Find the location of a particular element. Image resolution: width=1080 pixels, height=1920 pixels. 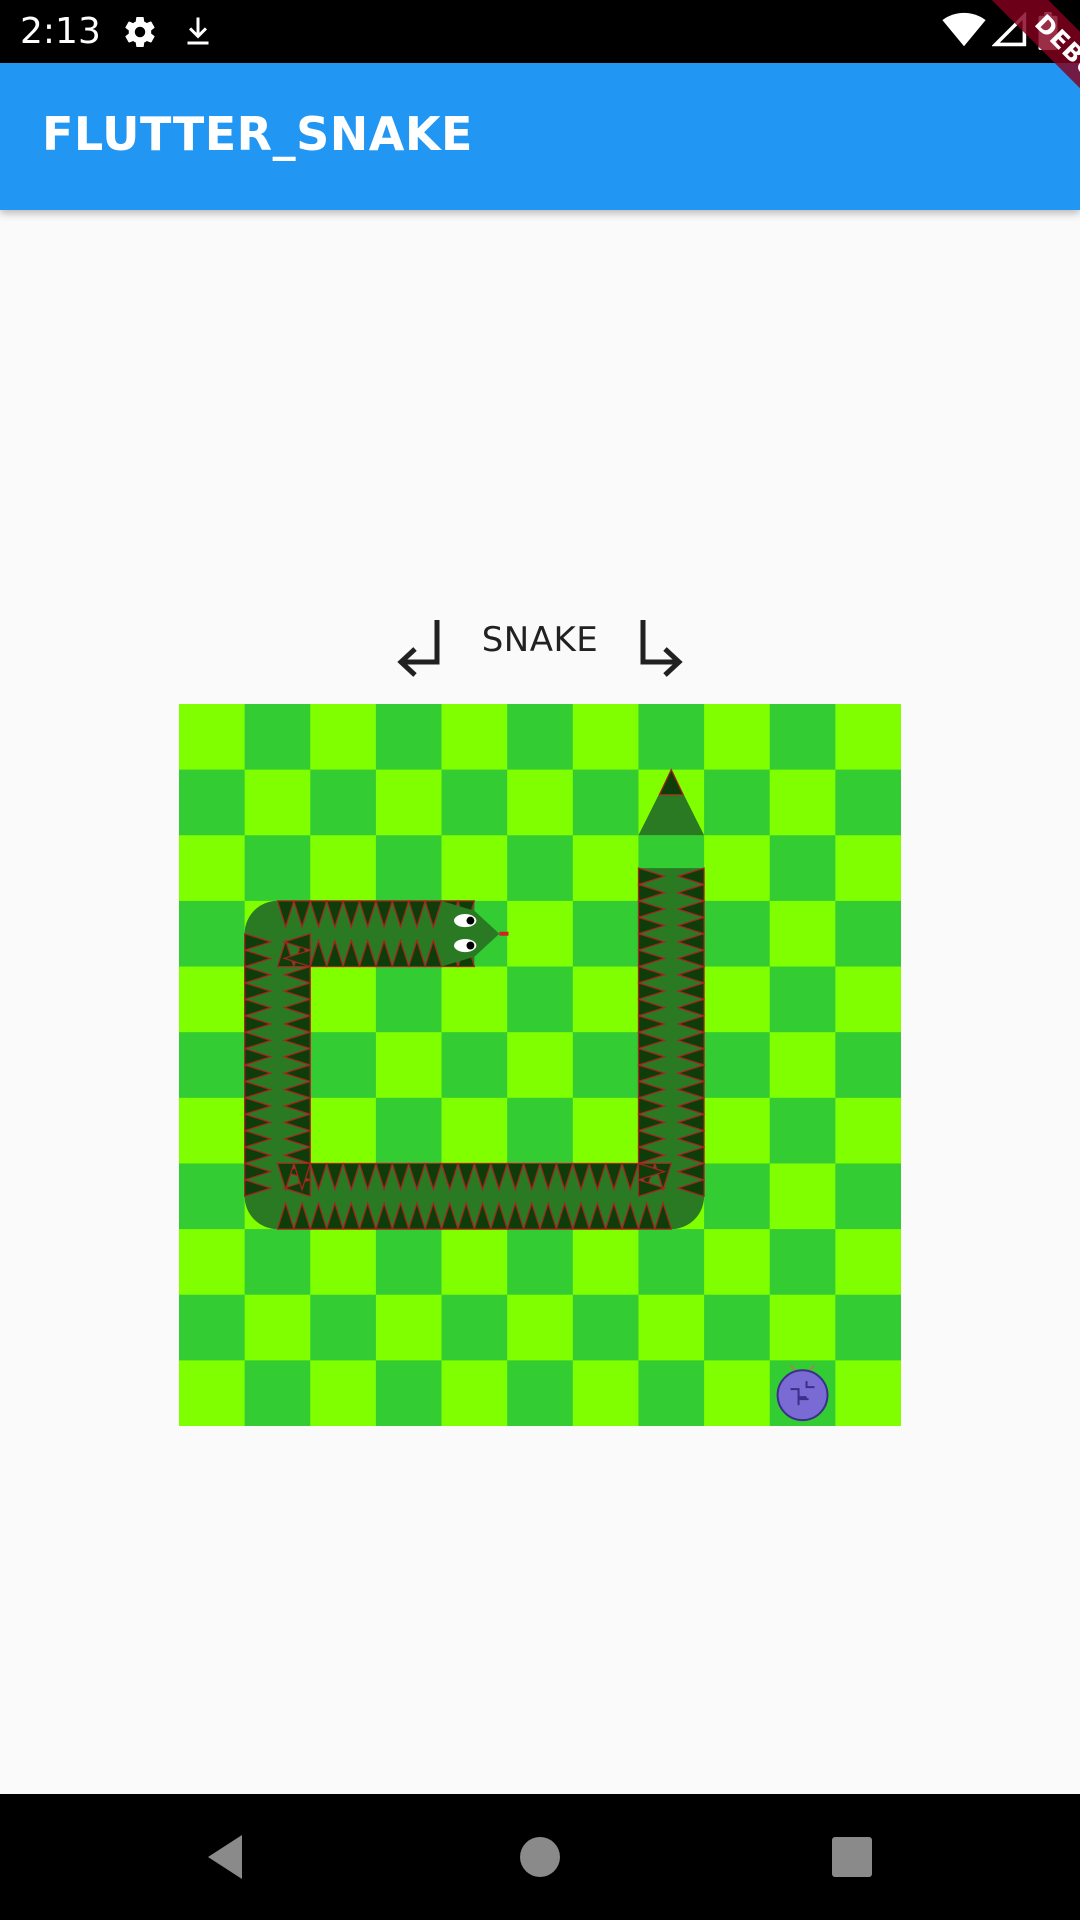

game-controls: SNAKE is located at coordinates (540, 645).